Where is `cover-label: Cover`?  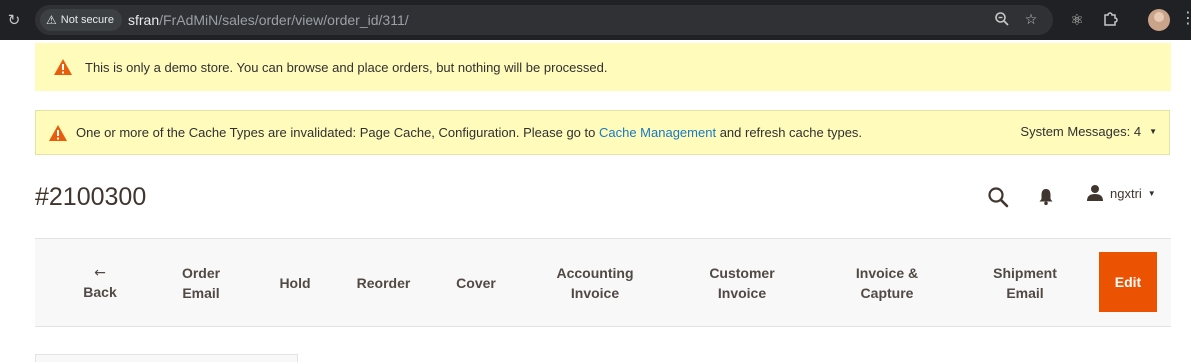
cover-label: Cover is located at coordinates (476, 282).